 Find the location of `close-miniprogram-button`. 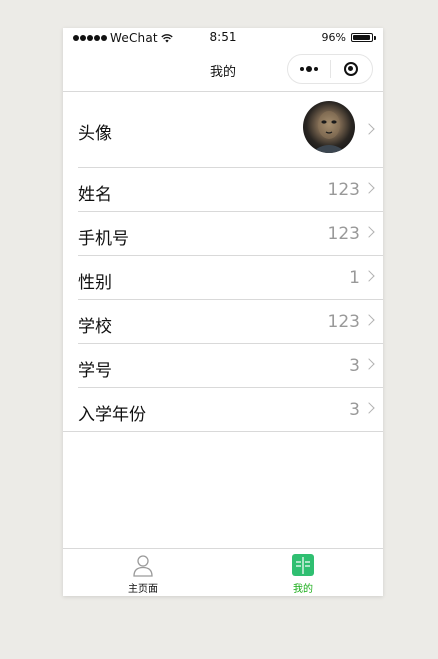

close-miniprogram-button is located at coordinates (352, 69).